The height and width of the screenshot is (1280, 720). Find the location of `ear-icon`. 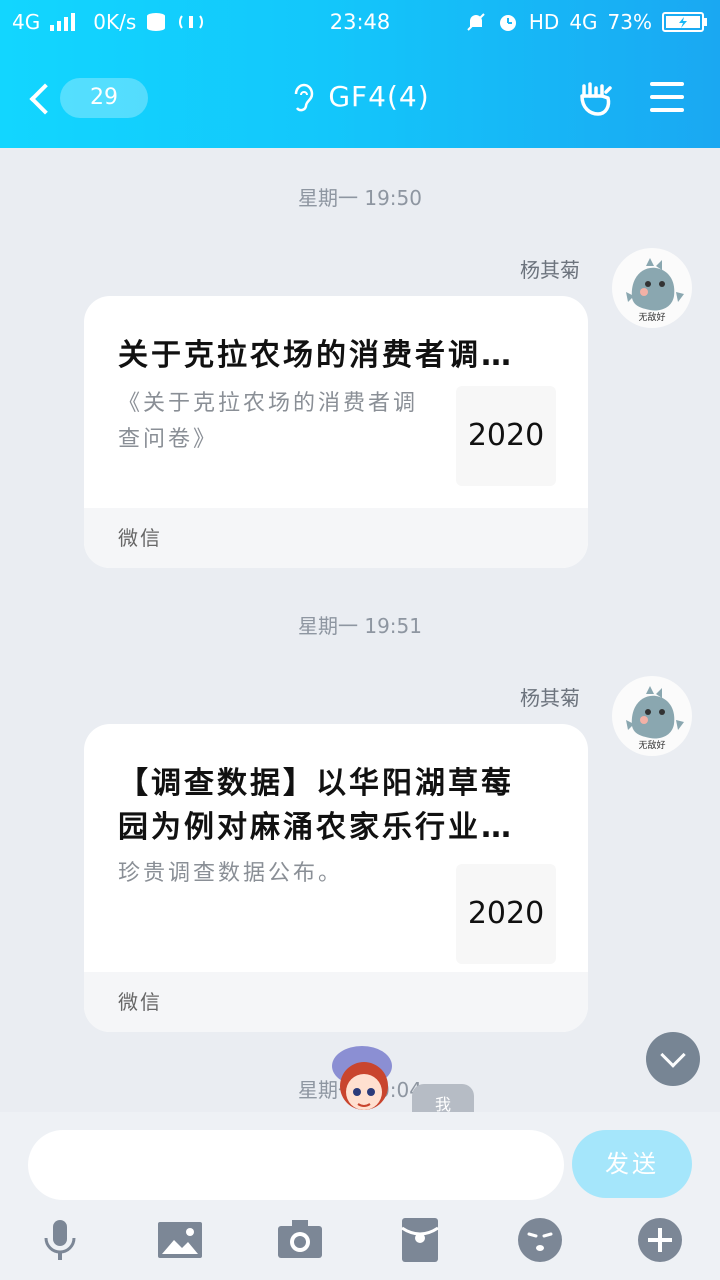

ear-icon is located at coordinates (304, 97).